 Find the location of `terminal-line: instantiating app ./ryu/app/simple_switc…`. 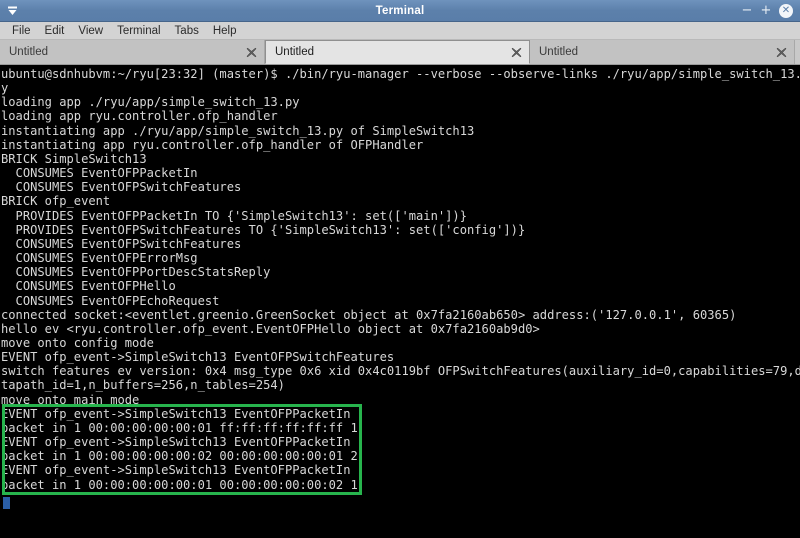

terminal-line: instantiating app ./ryu/app/simple_switc… is located at coordinates (238, 130).